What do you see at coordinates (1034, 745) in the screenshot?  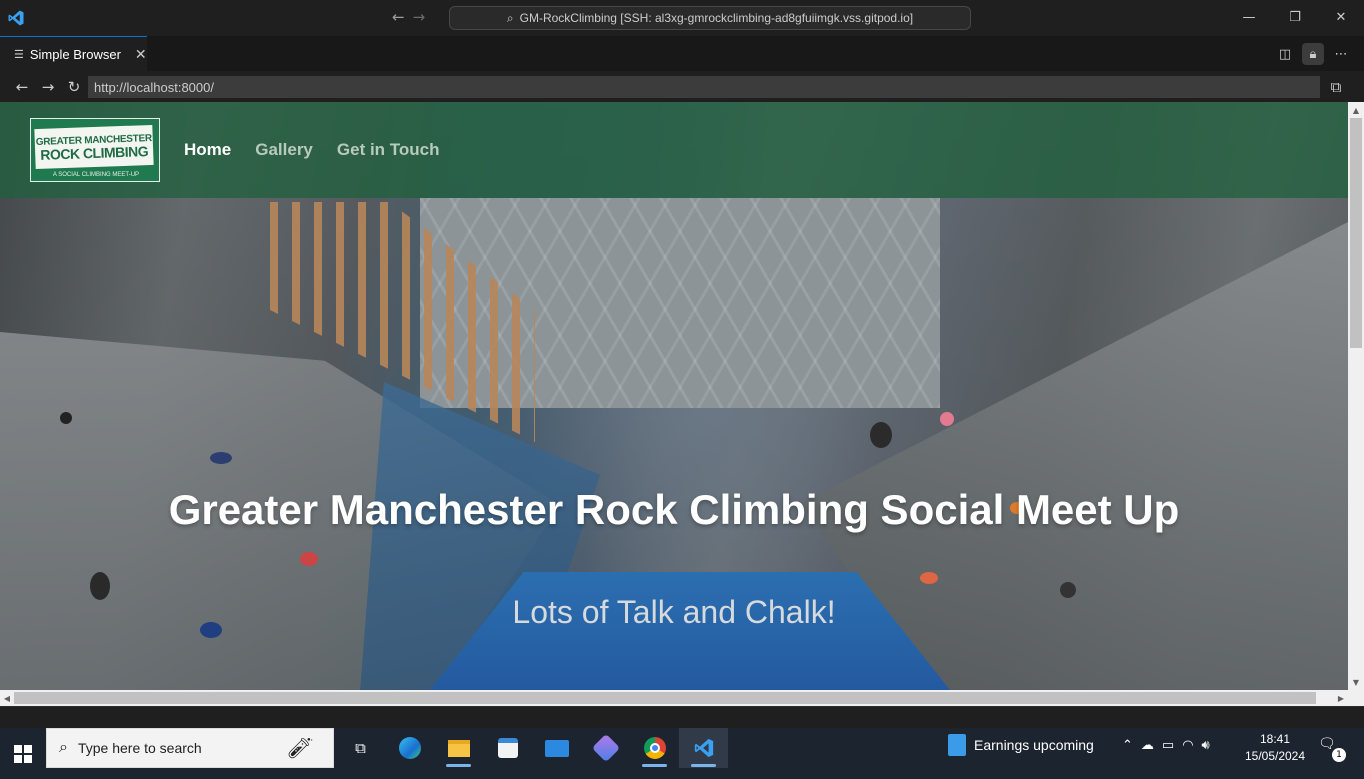 I see `news-widget-label: Earnings upcoming` at bounding box center [1034, 745].